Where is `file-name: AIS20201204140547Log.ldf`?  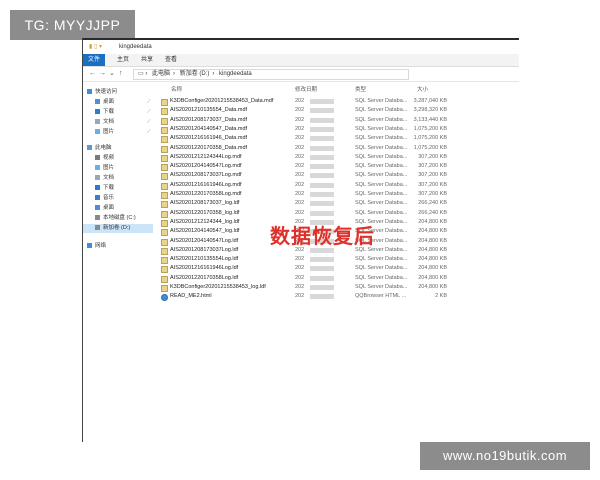 file-name: AIS20201204140547Log.ldf is located at coordinates (204, 240).